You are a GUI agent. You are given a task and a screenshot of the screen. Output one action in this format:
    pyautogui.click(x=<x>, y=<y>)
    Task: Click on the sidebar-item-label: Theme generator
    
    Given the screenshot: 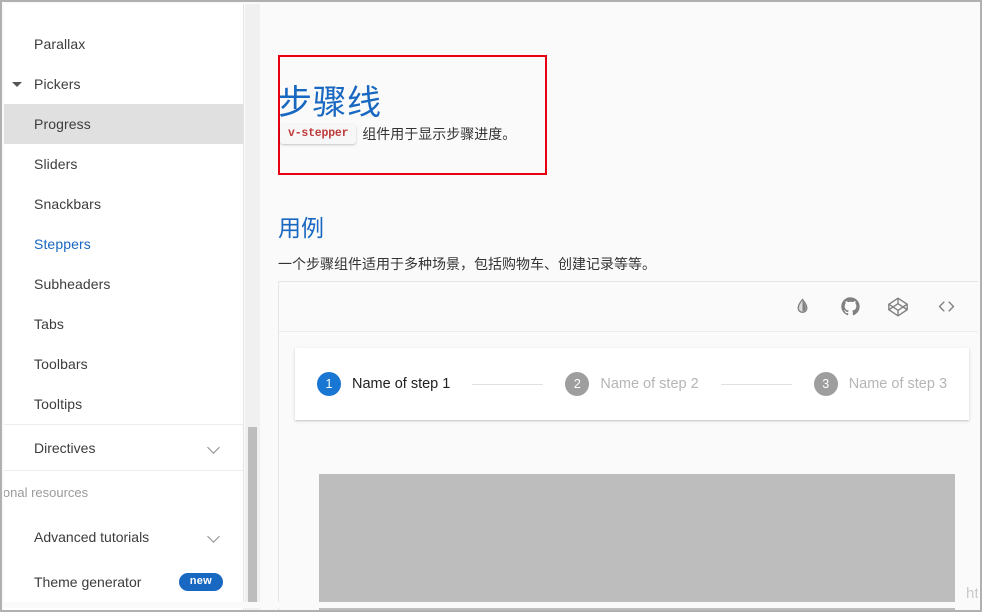 What is the action you would take?
    pyautogui.click(x=88, y=582)
    